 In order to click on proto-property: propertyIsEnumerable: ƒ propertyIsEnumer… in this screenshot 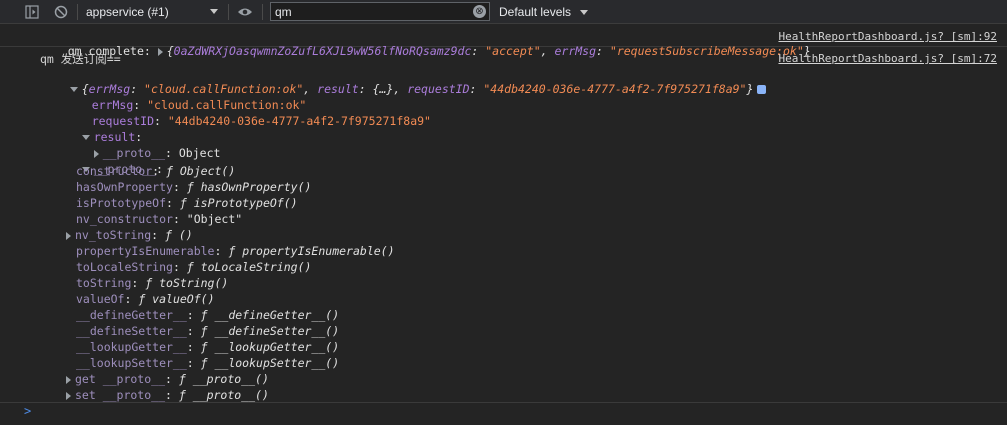, I will do `click(235, 251)`.